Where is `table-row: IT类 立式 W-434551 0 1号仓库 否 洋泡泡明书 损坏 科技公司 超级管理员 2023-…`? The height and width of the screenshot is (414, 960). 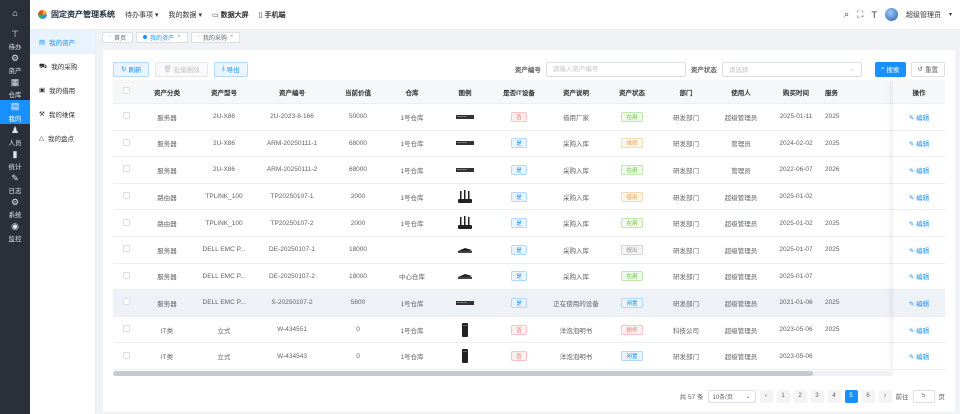
table-row: IT类 立式 W-434551 0 1号仓库 否 洋泡泡明书 损坏 科技公司 超级管理员 2023-… is located at coordinates (529, 330).